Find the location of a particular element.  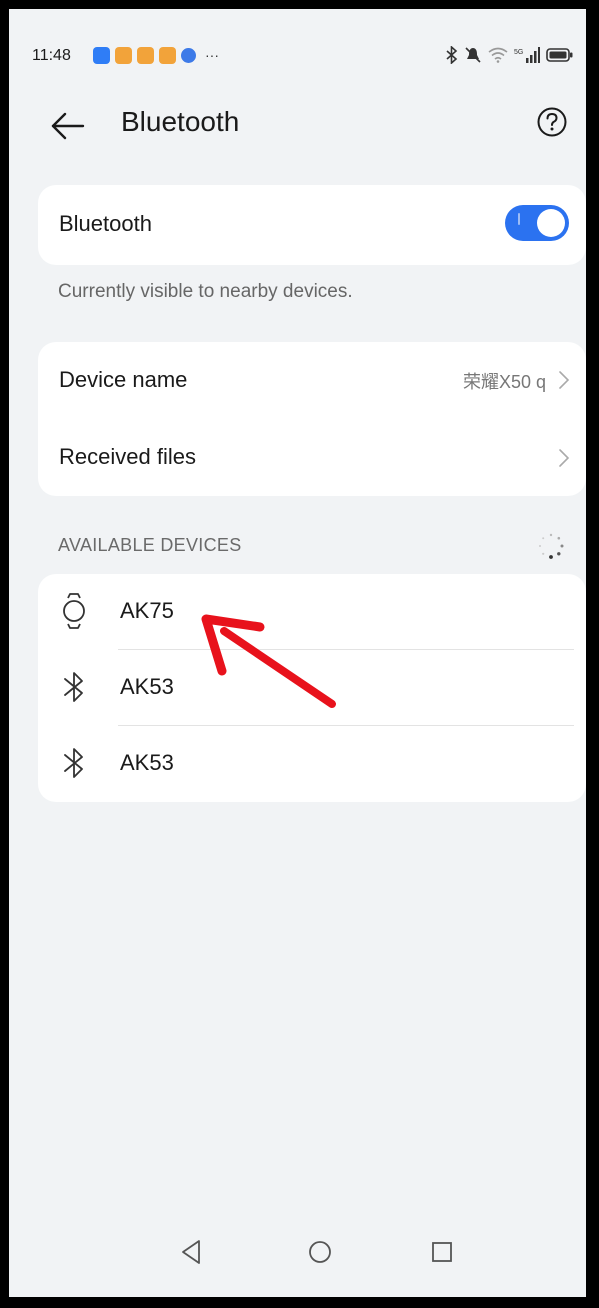

page-title: Bluetooth is located at coordinates (180, 121).